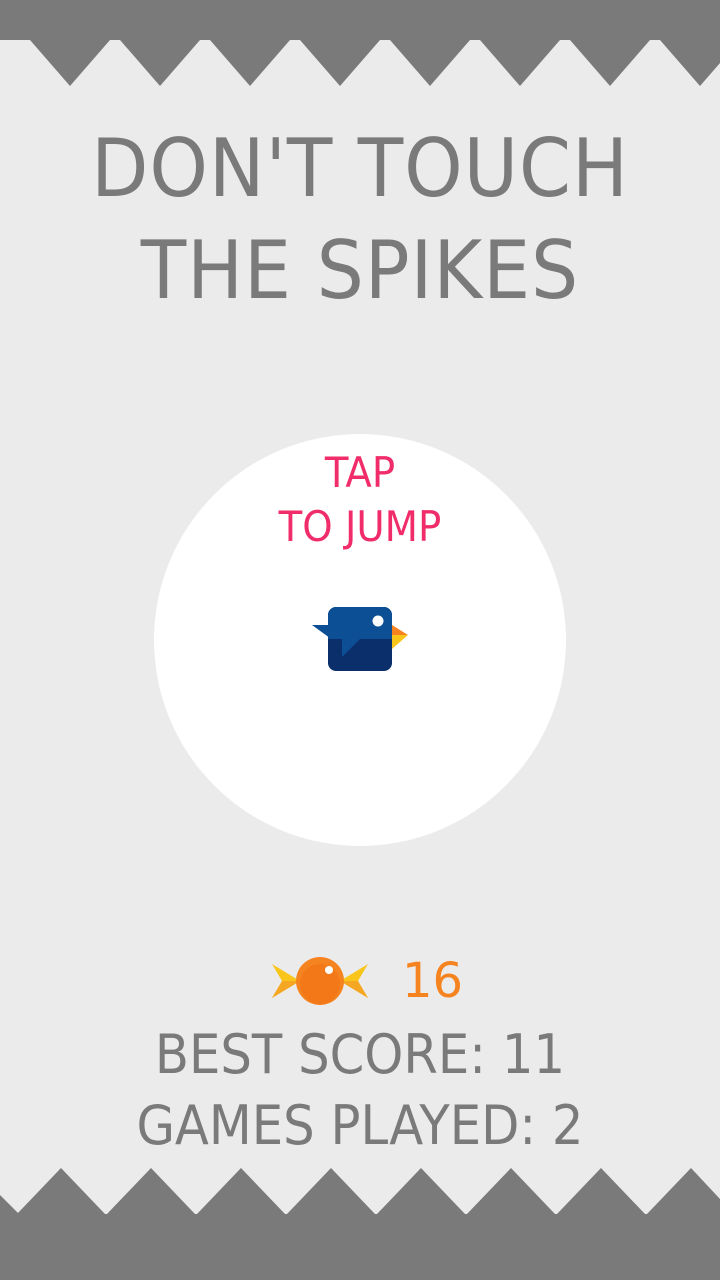  What do you see at coordinates (360, 168) in the screenshot?
I see `title-line-1: DON'T TOUCH` at bounding box center [360, 168].